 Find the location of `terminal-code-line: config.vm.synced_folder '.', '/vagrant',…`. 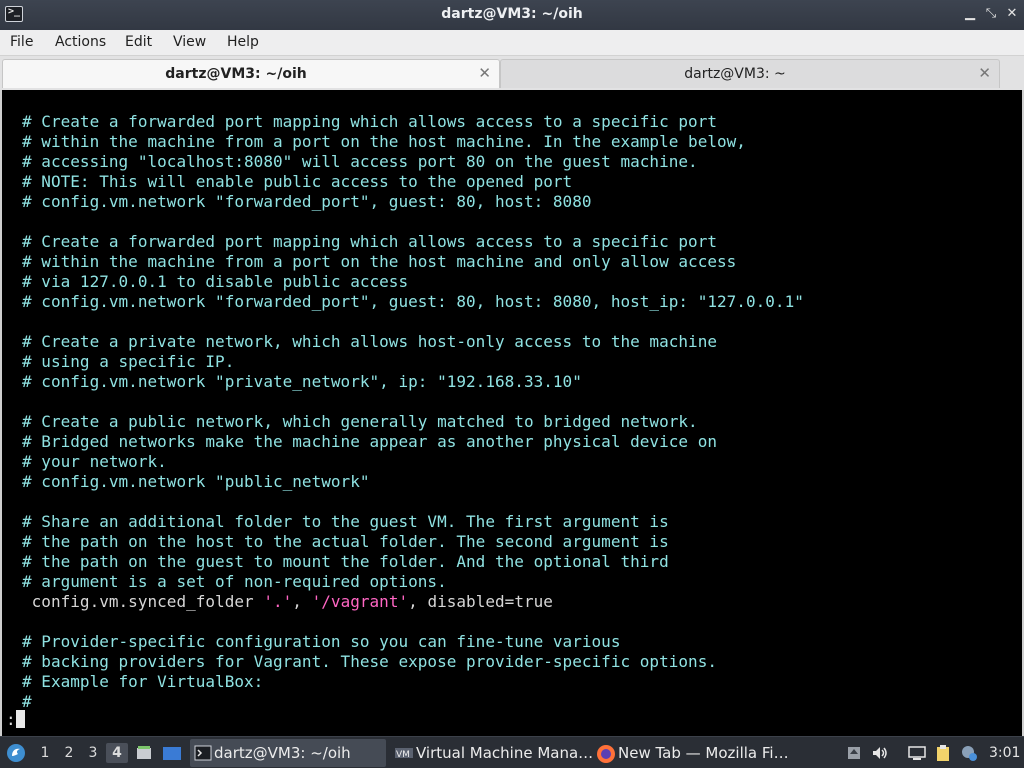

terminal-code-line: config.vm.synced_folder '.', '/vagrant',… is located at coordinates (413, 602).